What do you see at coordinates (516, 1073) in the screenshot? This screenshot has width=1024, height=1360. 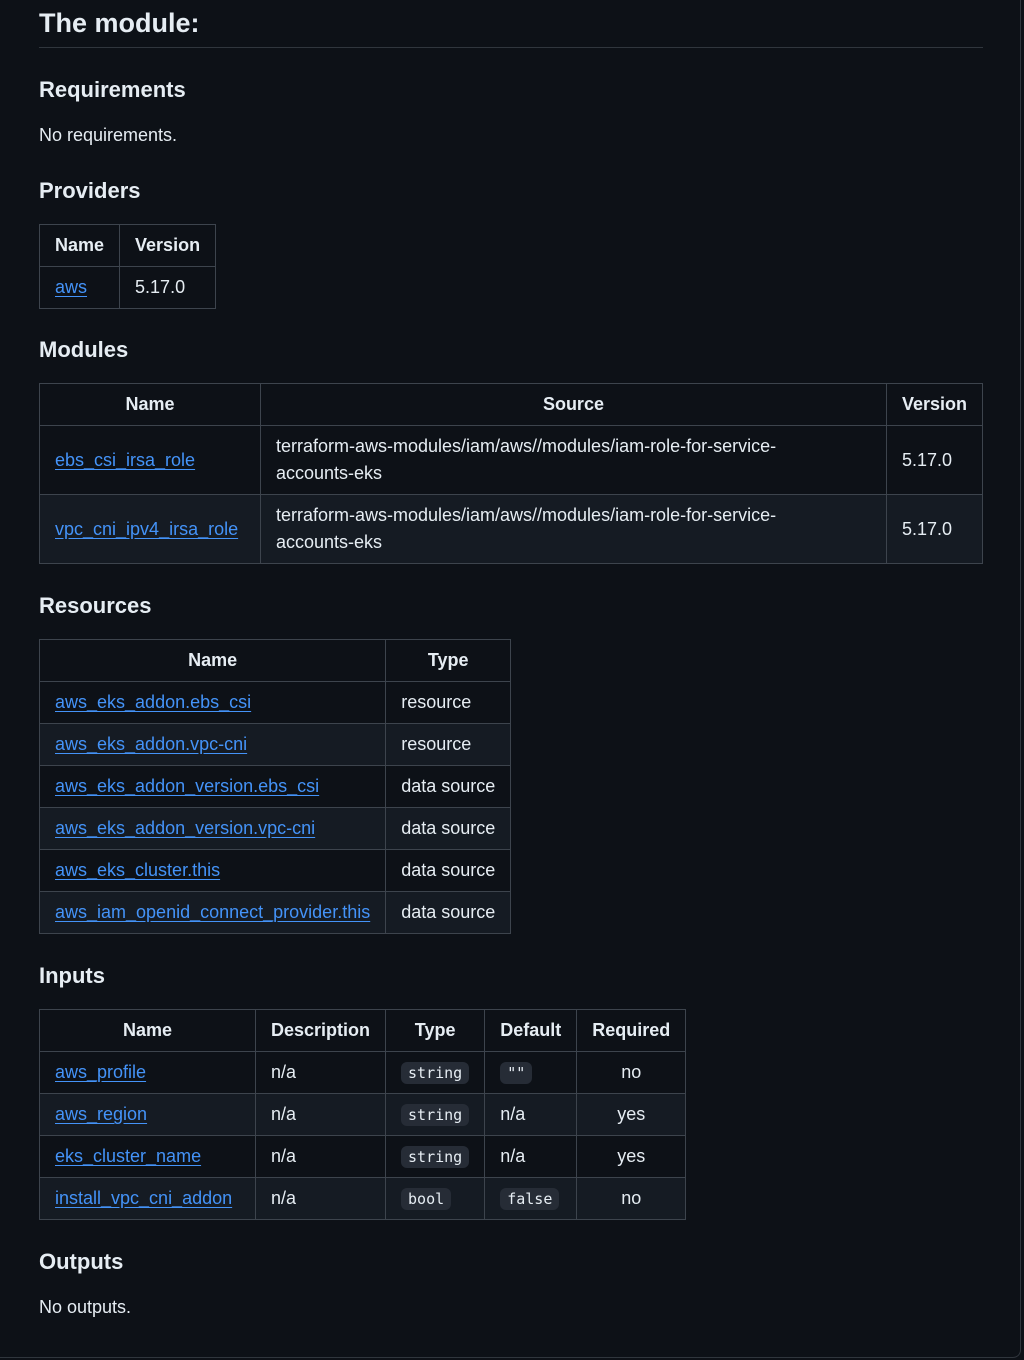 I see `default-code: ""` at bounding box center [516, 1073].